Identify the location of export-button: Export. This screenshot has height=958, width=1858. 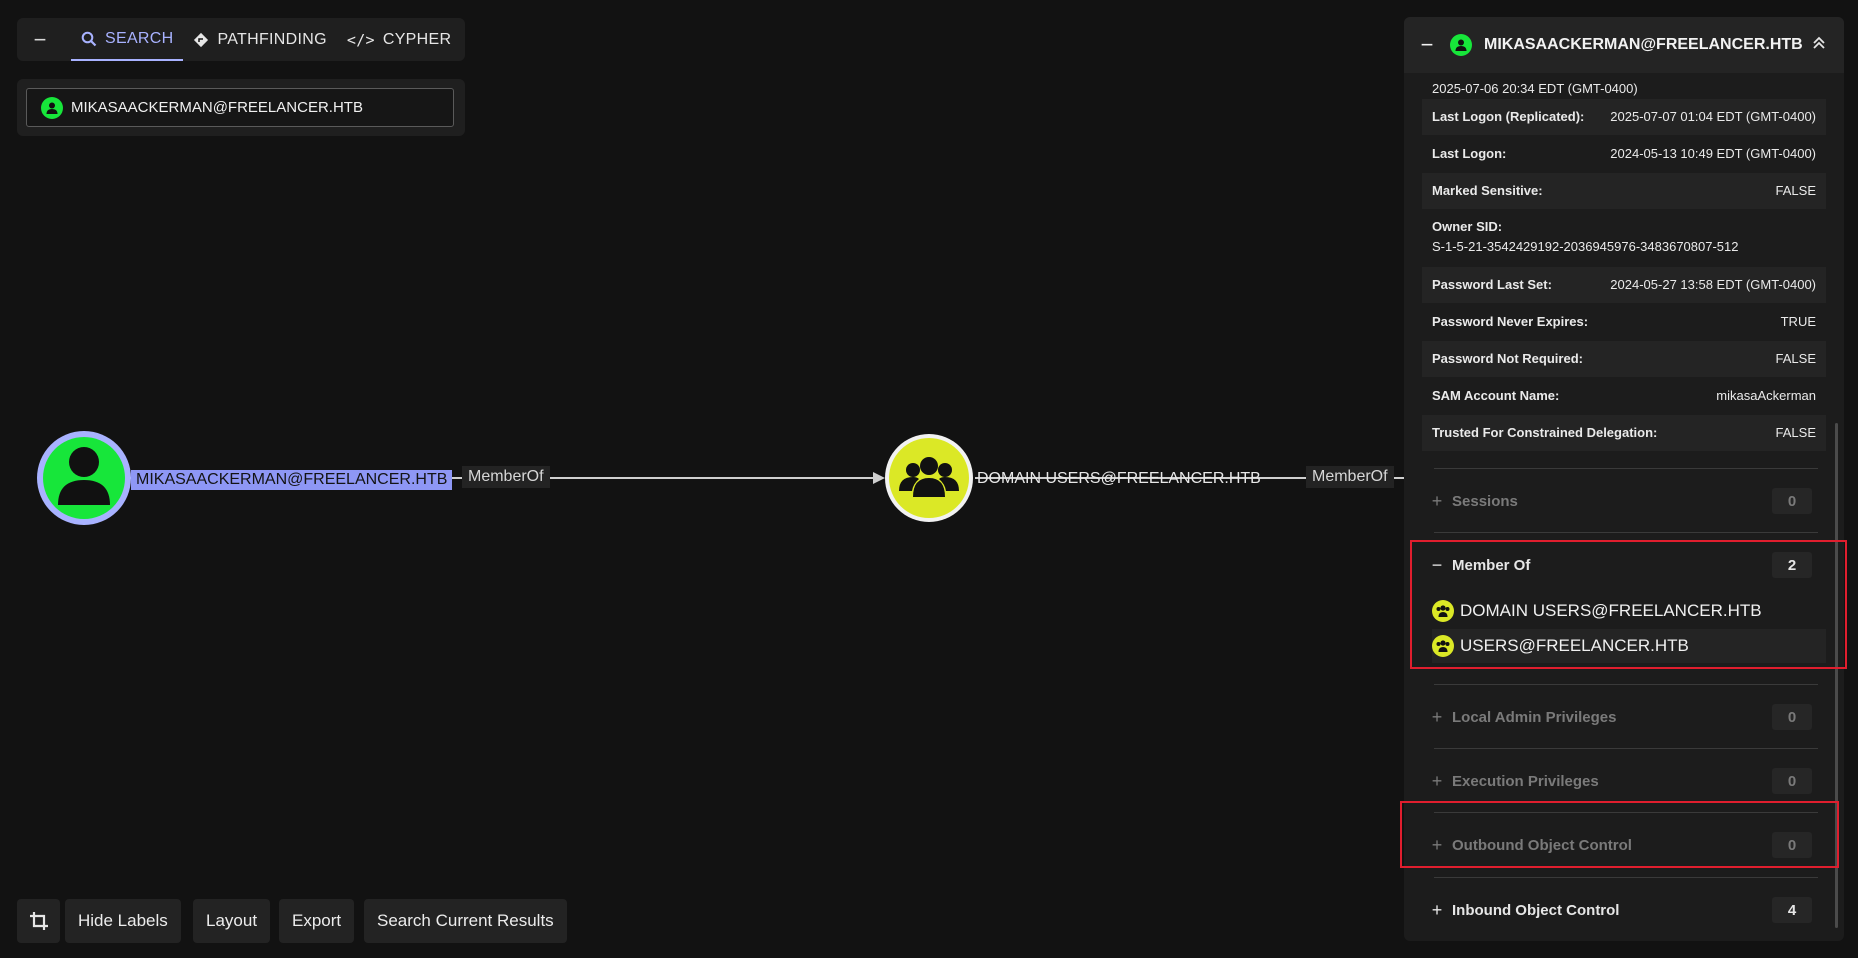
(317, 921).